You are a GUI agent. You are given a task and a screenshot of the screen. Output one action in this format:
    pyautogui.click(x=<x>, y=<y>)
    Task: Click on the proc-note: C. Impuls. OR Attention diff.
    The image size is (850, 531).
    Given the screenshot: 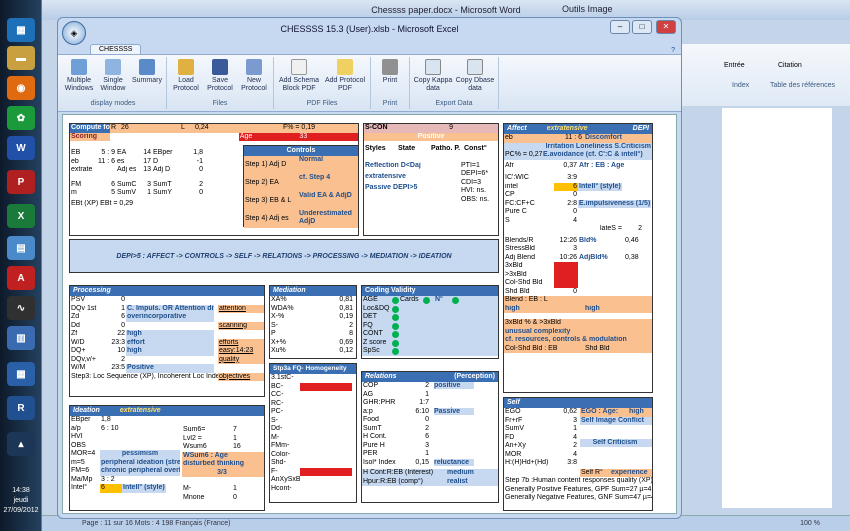 What is the action you would take?
    pyautogui.click(x=170, y=308)
    